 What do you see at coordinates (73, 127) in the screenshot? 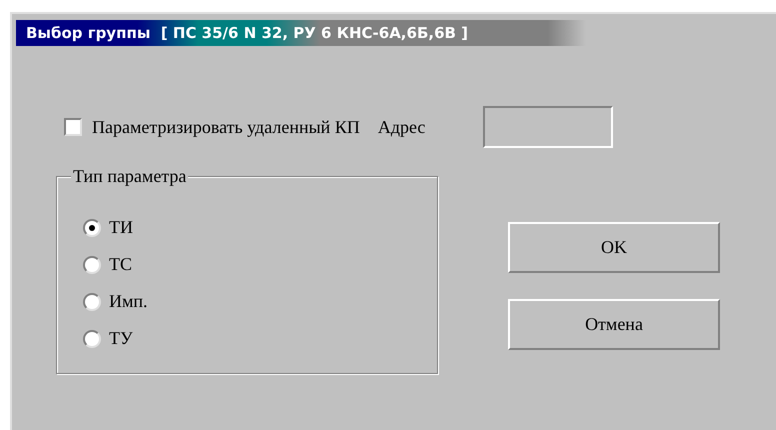
I see `remote-checkbox` at bounding box center [73, 127].